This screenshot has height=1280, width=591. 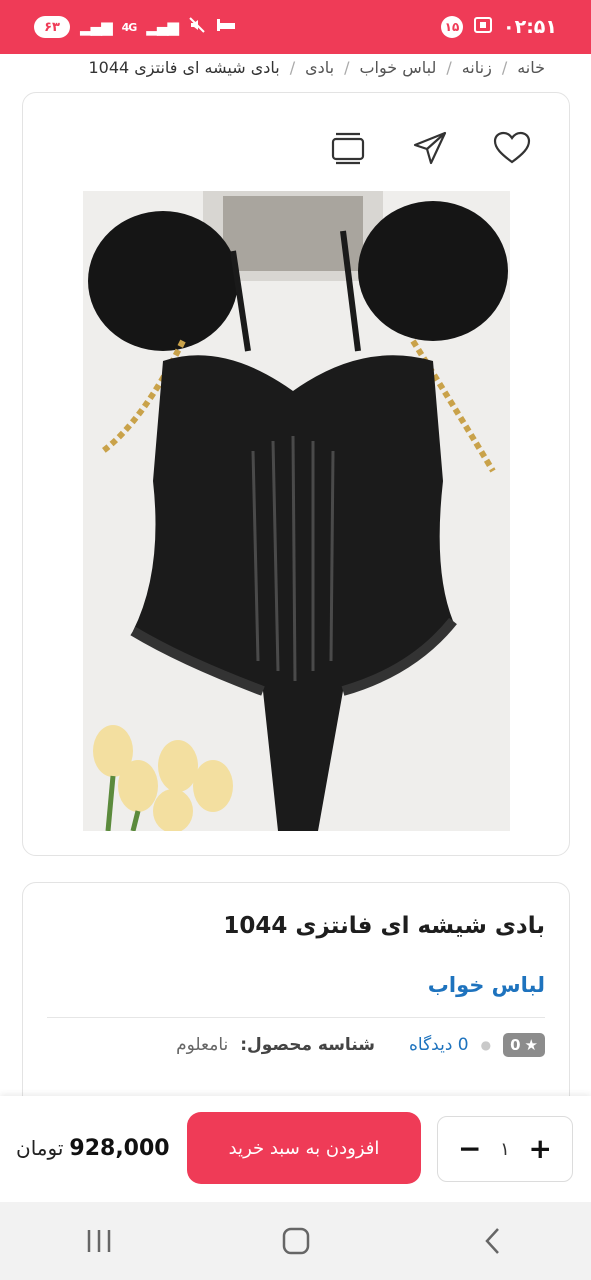 I want to click on rating-badge: 0 ★, so click(x=524, y=1045).